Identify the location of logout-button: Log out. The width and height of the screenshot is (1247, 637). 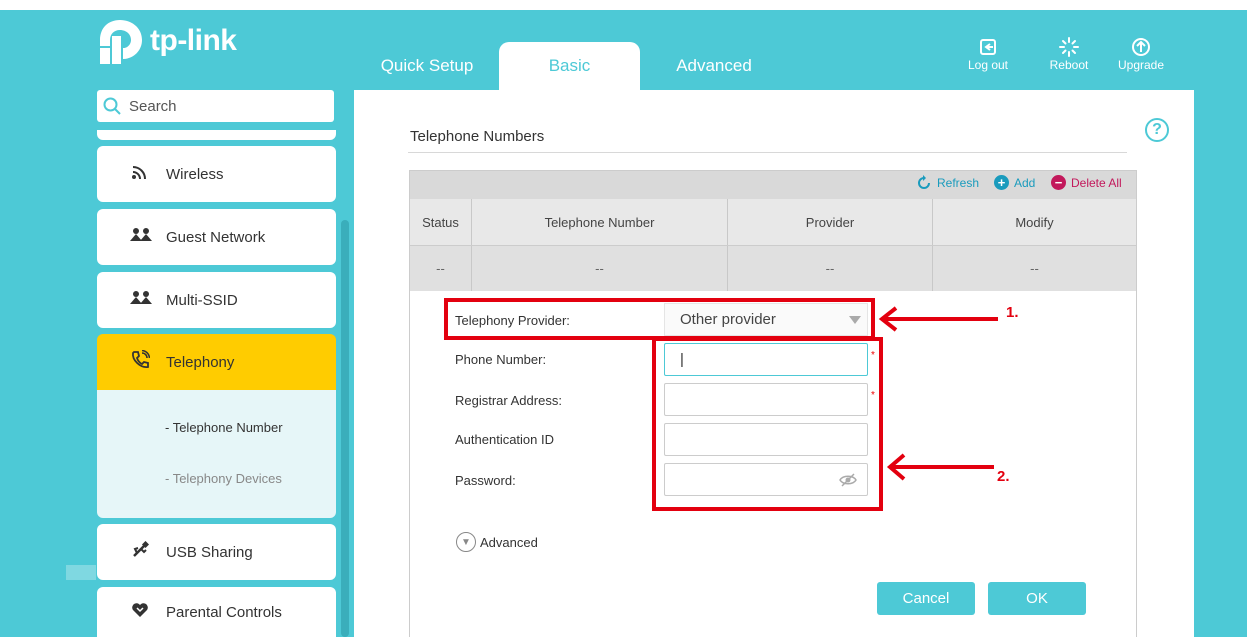
(988, 54).